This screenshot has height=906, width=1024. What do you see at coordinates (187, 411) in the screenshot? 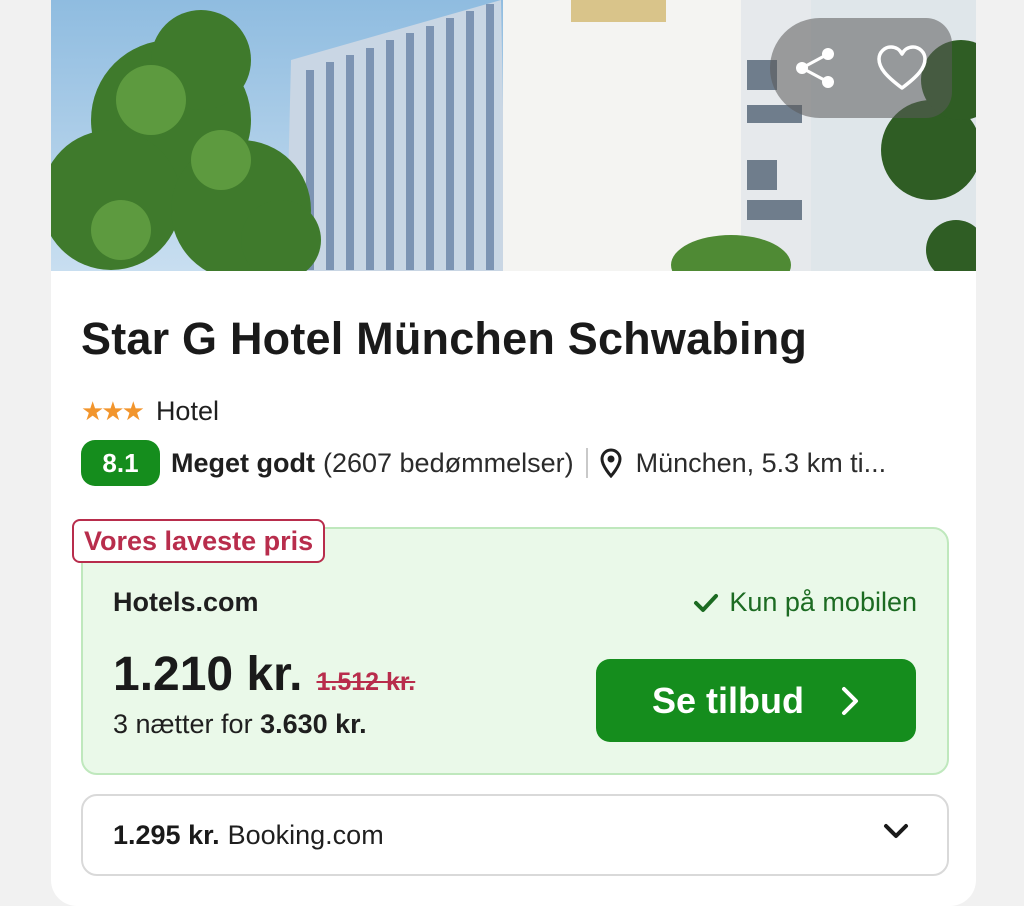
I see `hotel-type: Hotel` at bounding box center [187, 411].